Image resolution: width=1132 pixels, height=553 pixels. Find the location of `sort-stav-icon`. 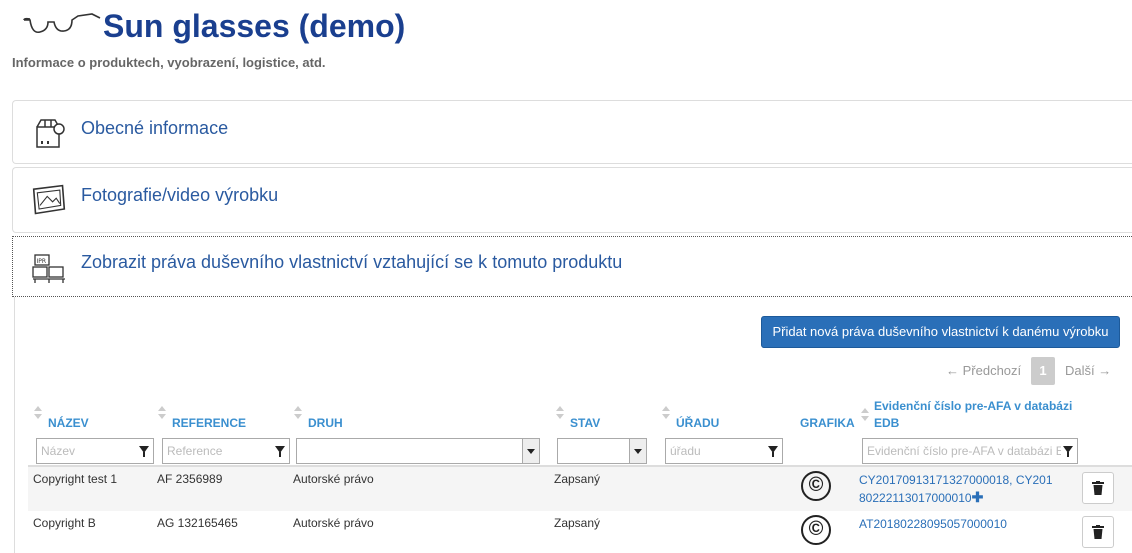

sort-stav-icon is located at coordinates (560, 414).